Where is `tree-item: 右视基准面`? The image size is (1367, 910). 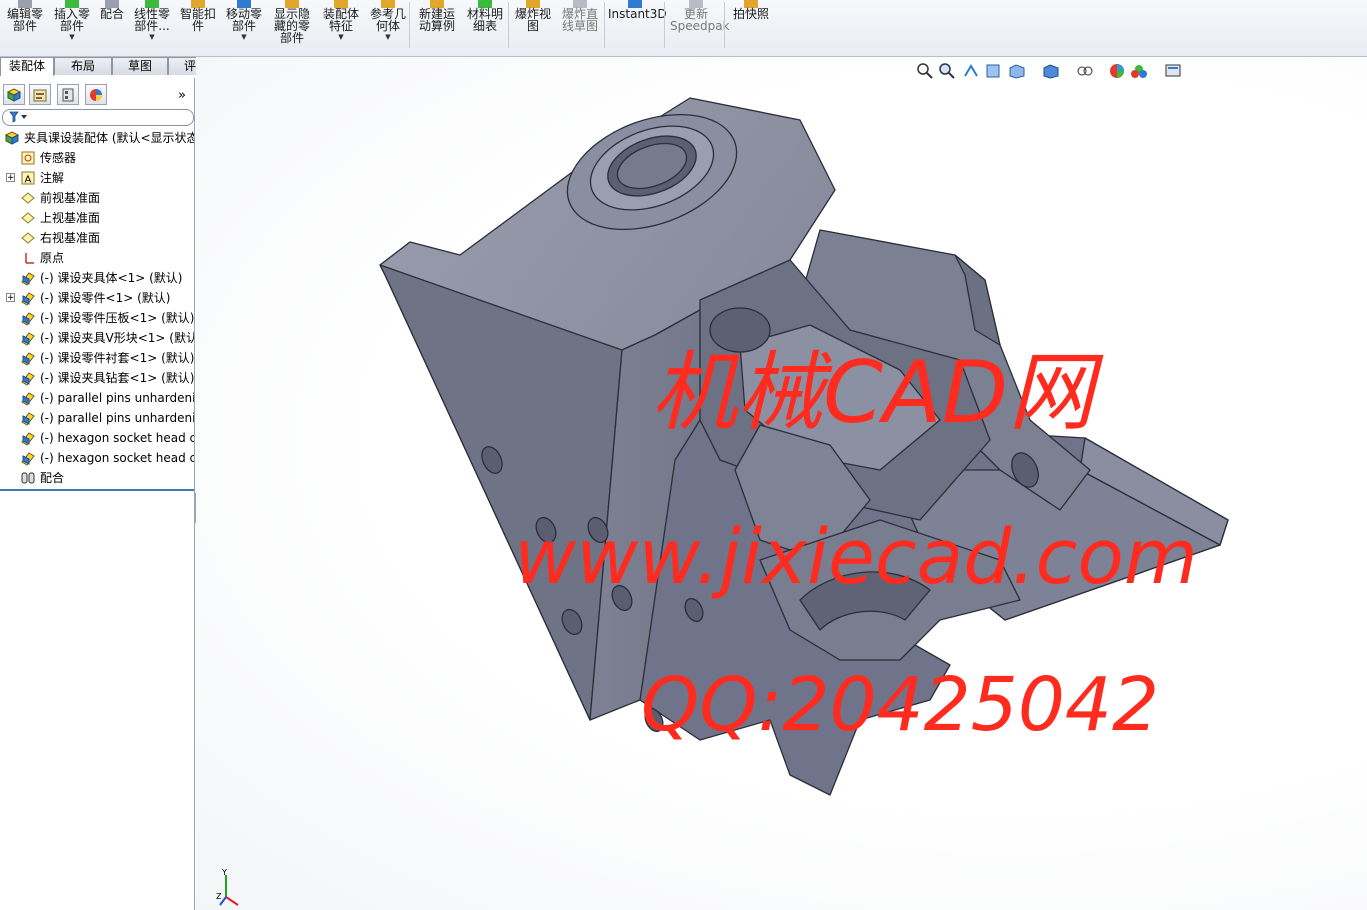
tree-item: 右视基准面 is located at coordinates (97, 238).